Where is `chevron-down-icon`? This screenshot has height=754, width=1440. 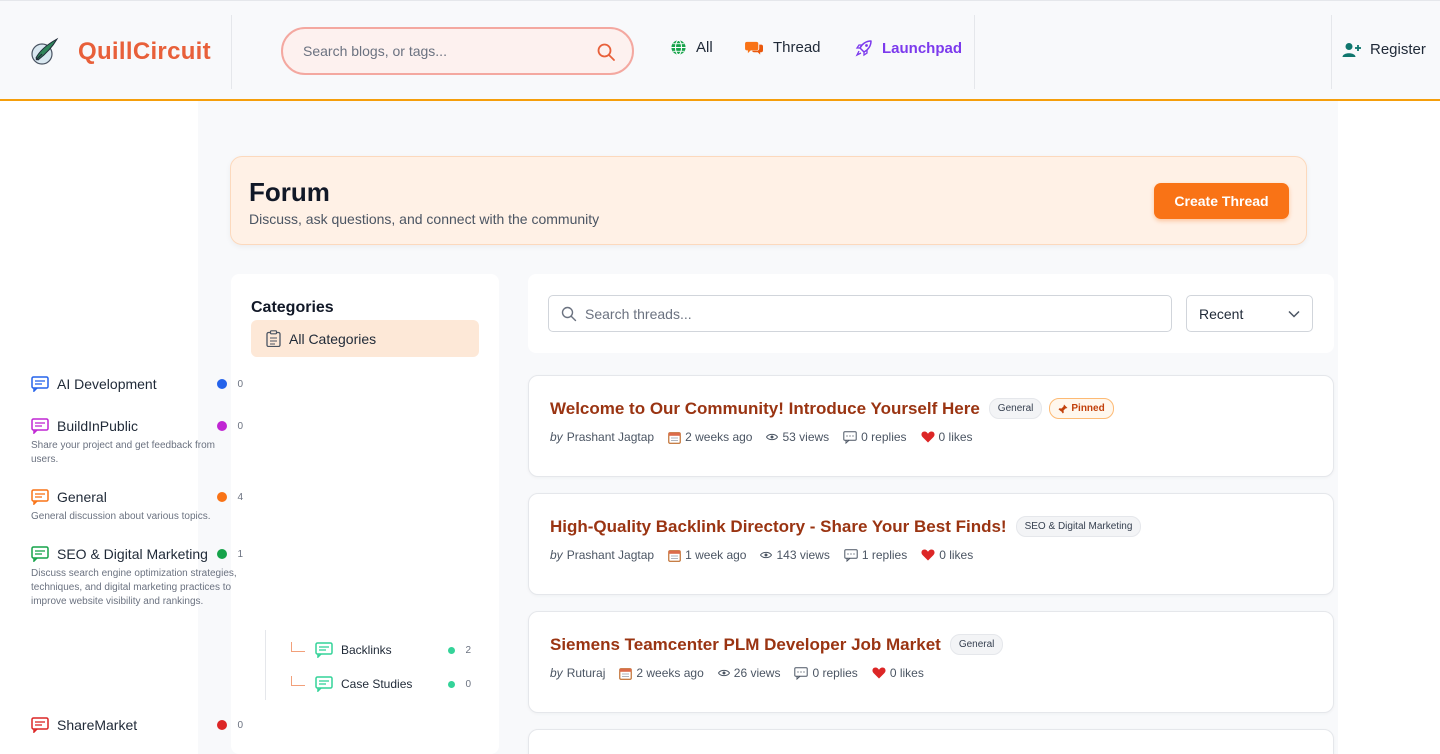
chevron-down-icon is located at coordinates (1294, 314).